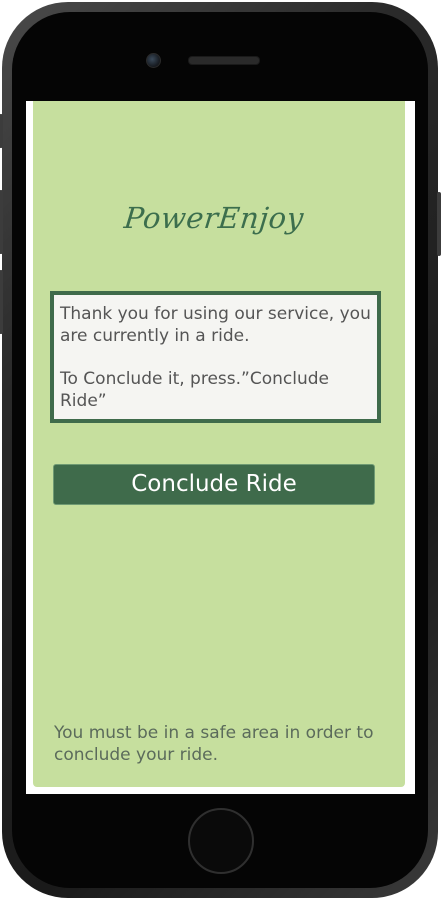 The width and height of the screenshot is (441, 900). I want to click on volume-down-button, so click(1, 302).